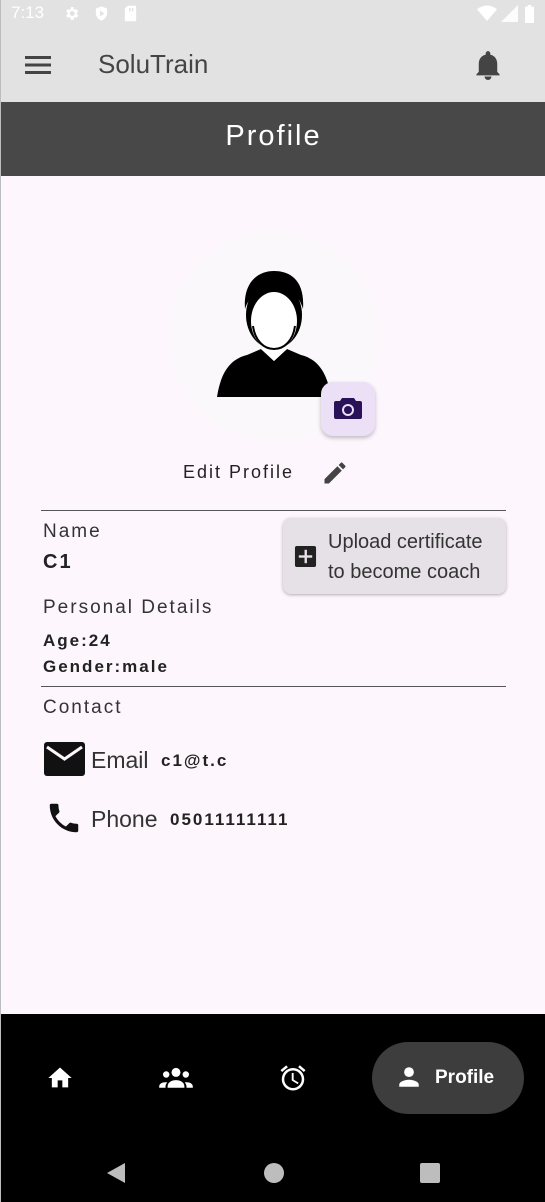  I want to click on edit-pencil-icon, so click(335, 473).